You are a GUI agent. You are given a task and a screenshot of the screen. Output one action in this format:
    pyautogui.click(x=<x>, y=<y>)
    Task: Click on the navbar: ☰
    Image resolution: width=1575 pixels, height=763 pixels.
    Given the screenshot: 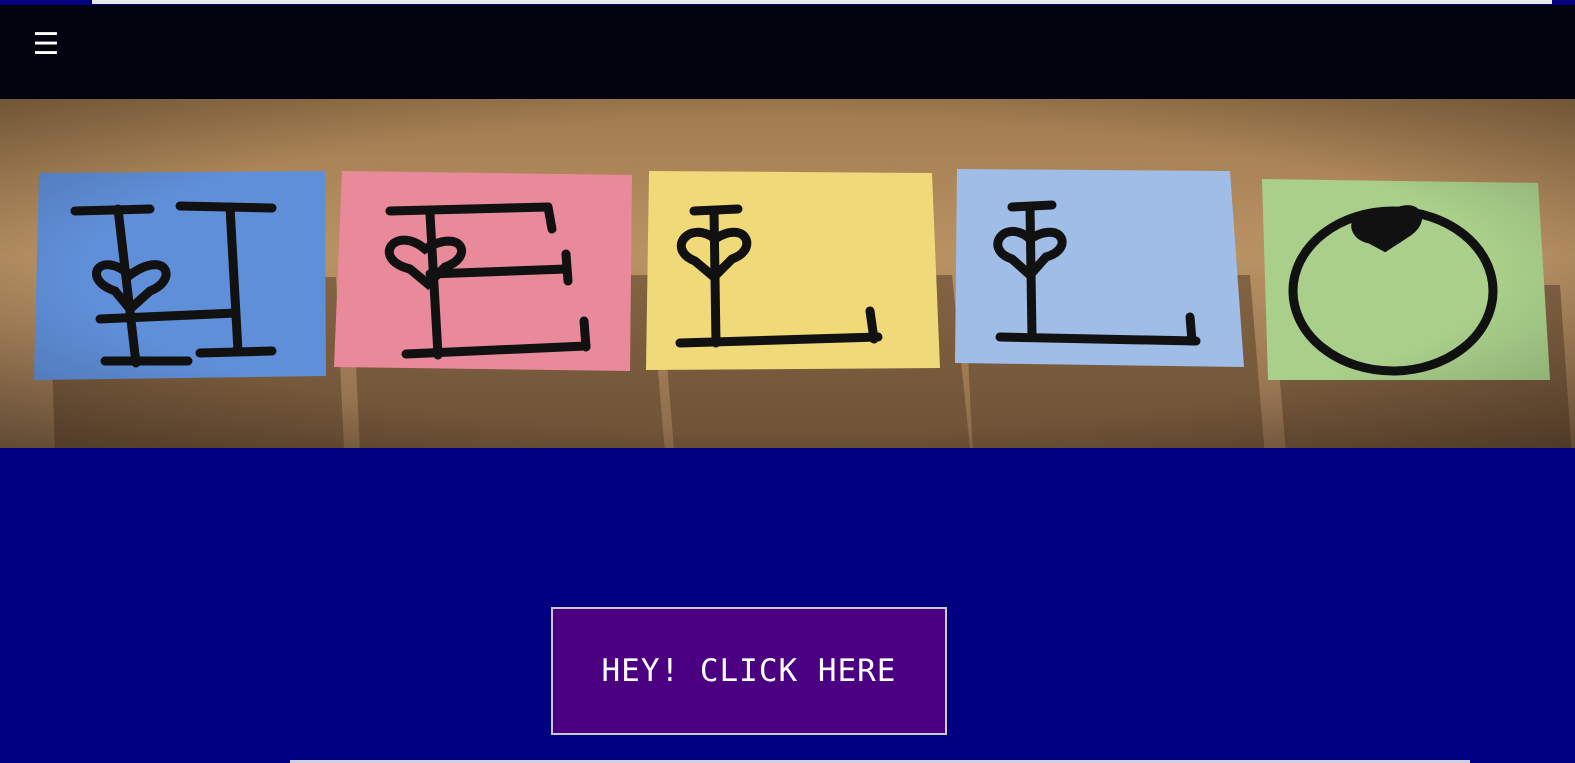 What is the action you would take?
    pyautogui.click(x=787, y=52)
    